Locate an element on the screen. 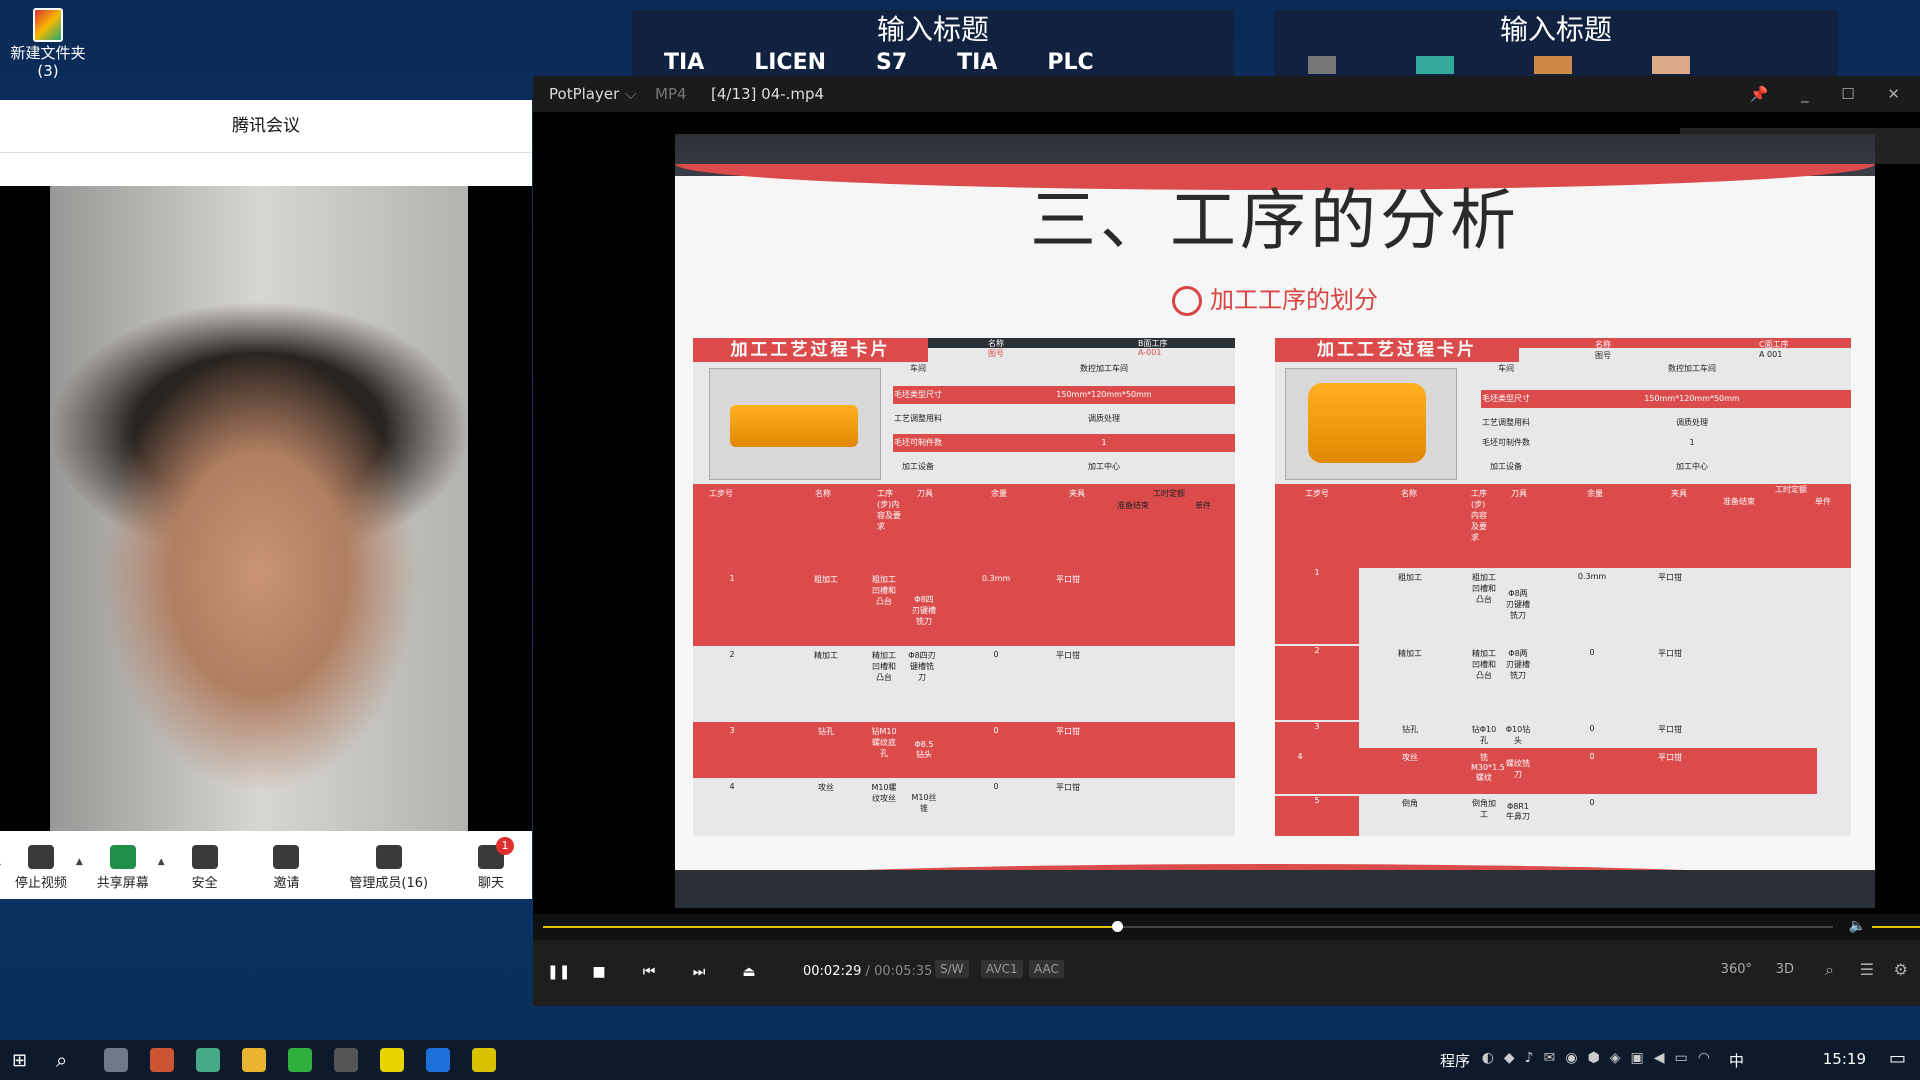  clock: 15:19 is located at coordinates (1844, 1059).